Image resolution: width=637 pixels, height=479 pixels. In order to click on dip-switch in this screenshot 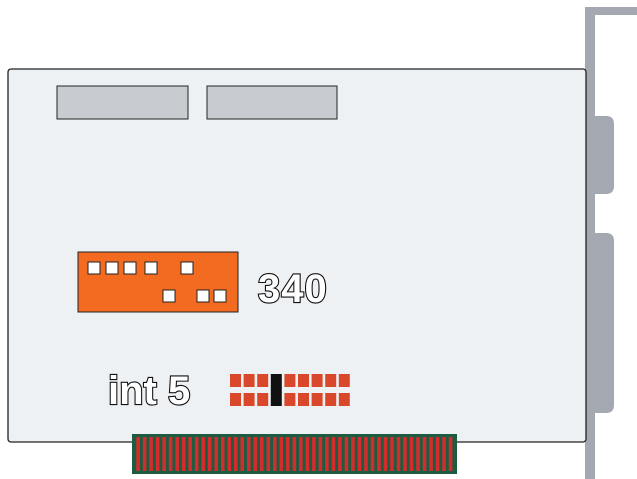, I will do `click(158, 282)`.